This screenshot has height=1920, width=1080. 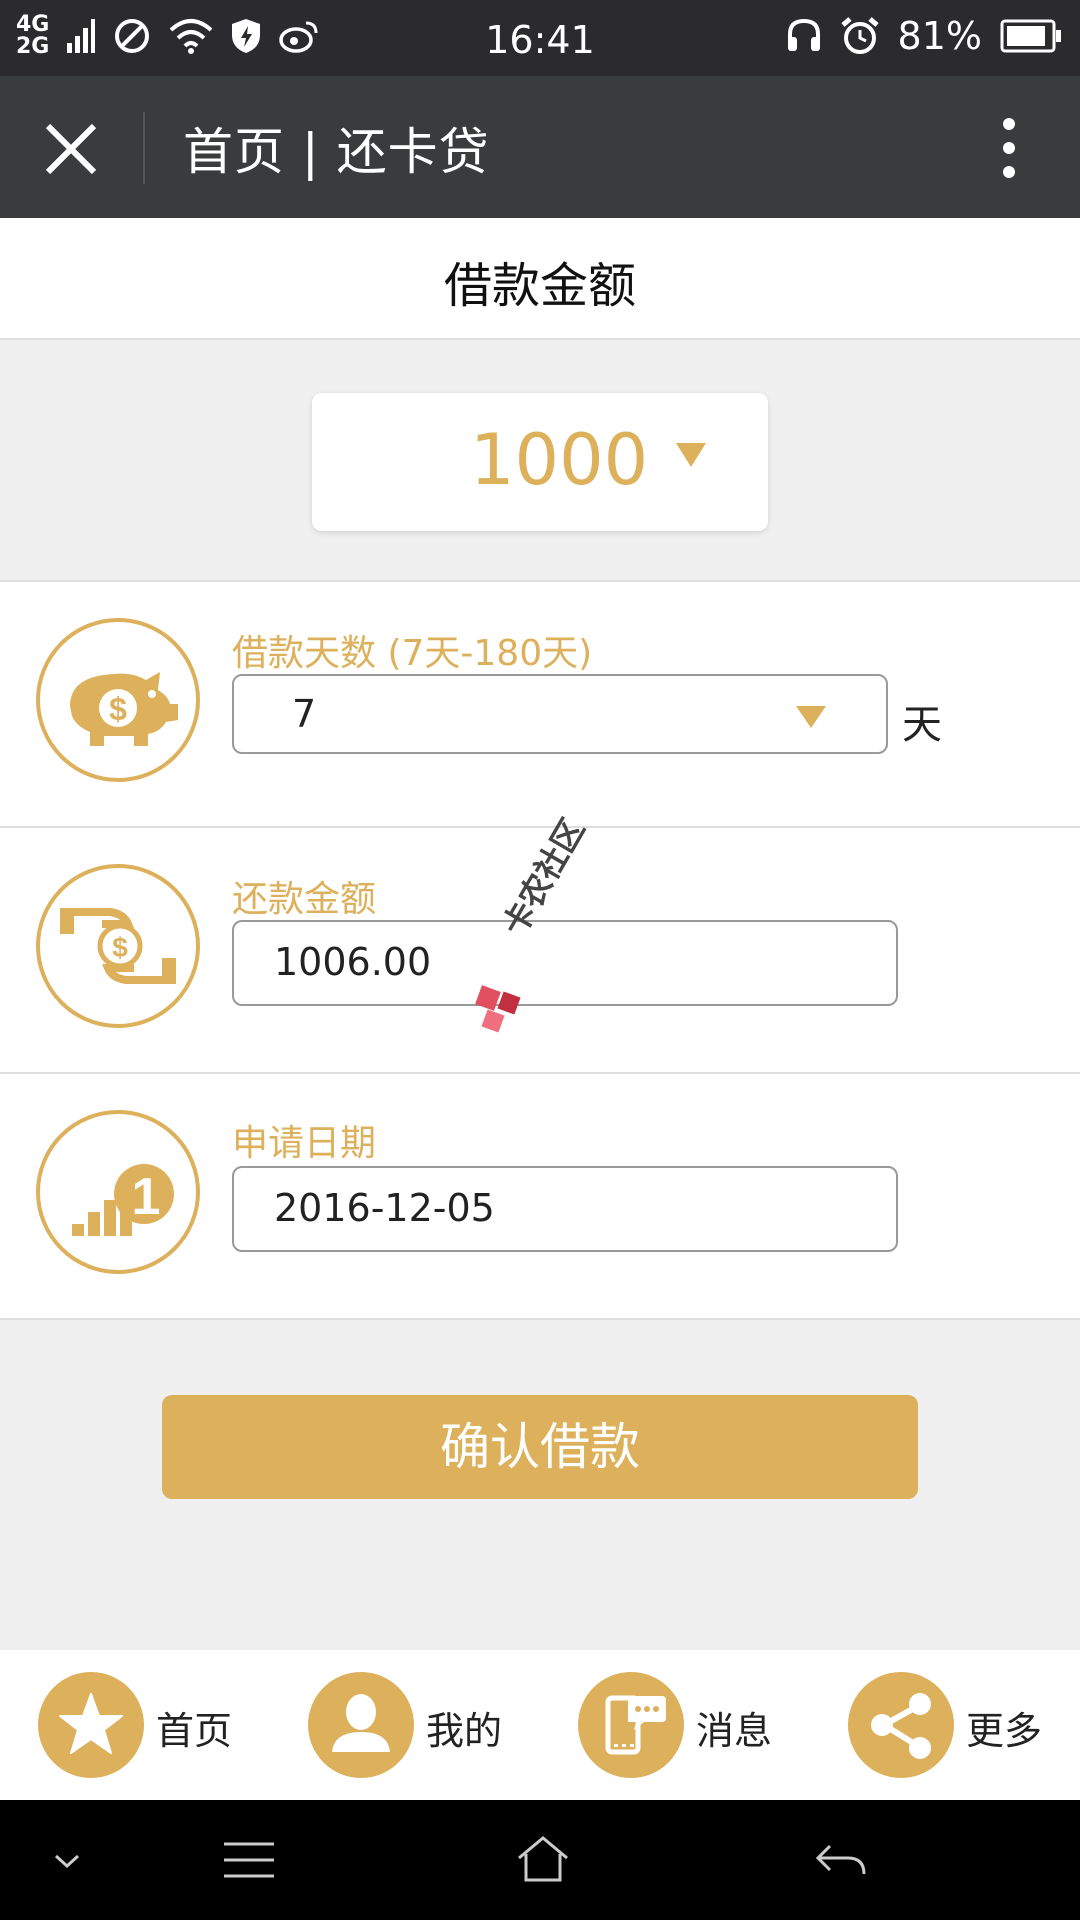 I want to click on watermark-logo-icon, so click(x=498, y=1009).